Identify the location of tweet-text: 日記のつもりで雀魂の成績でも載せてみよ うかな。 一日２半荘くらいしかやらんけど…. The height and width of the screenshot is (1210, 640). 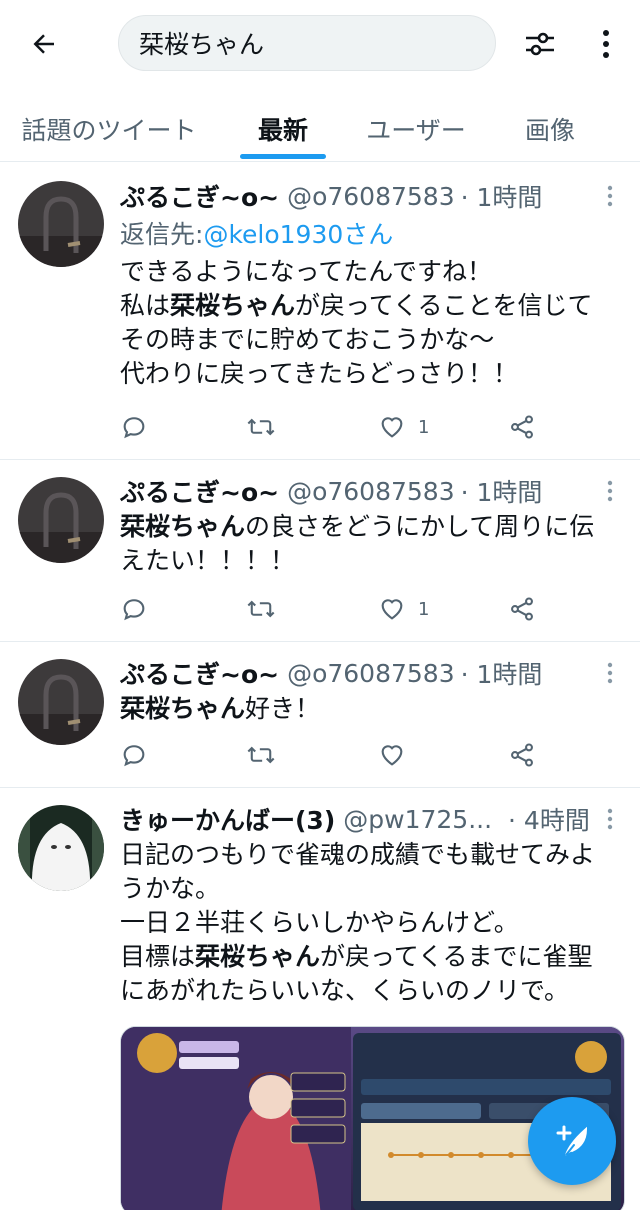
(372, 923).